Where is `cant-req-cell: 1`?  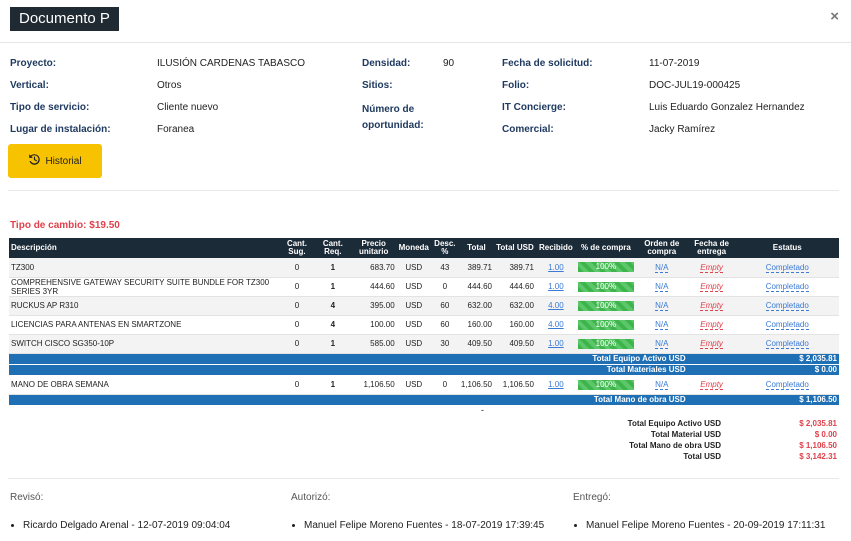 cant-req-cell: 1 is located at coordinates (332, 268).